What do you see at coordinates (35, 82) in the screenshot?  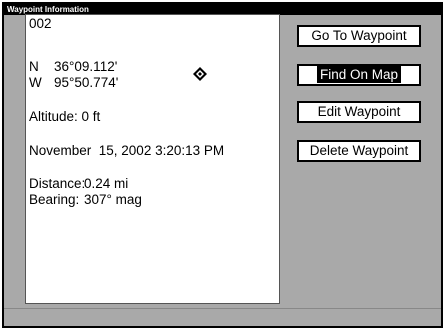 I see `longitude-hemisphere: W` at bounding box center [35, 82].